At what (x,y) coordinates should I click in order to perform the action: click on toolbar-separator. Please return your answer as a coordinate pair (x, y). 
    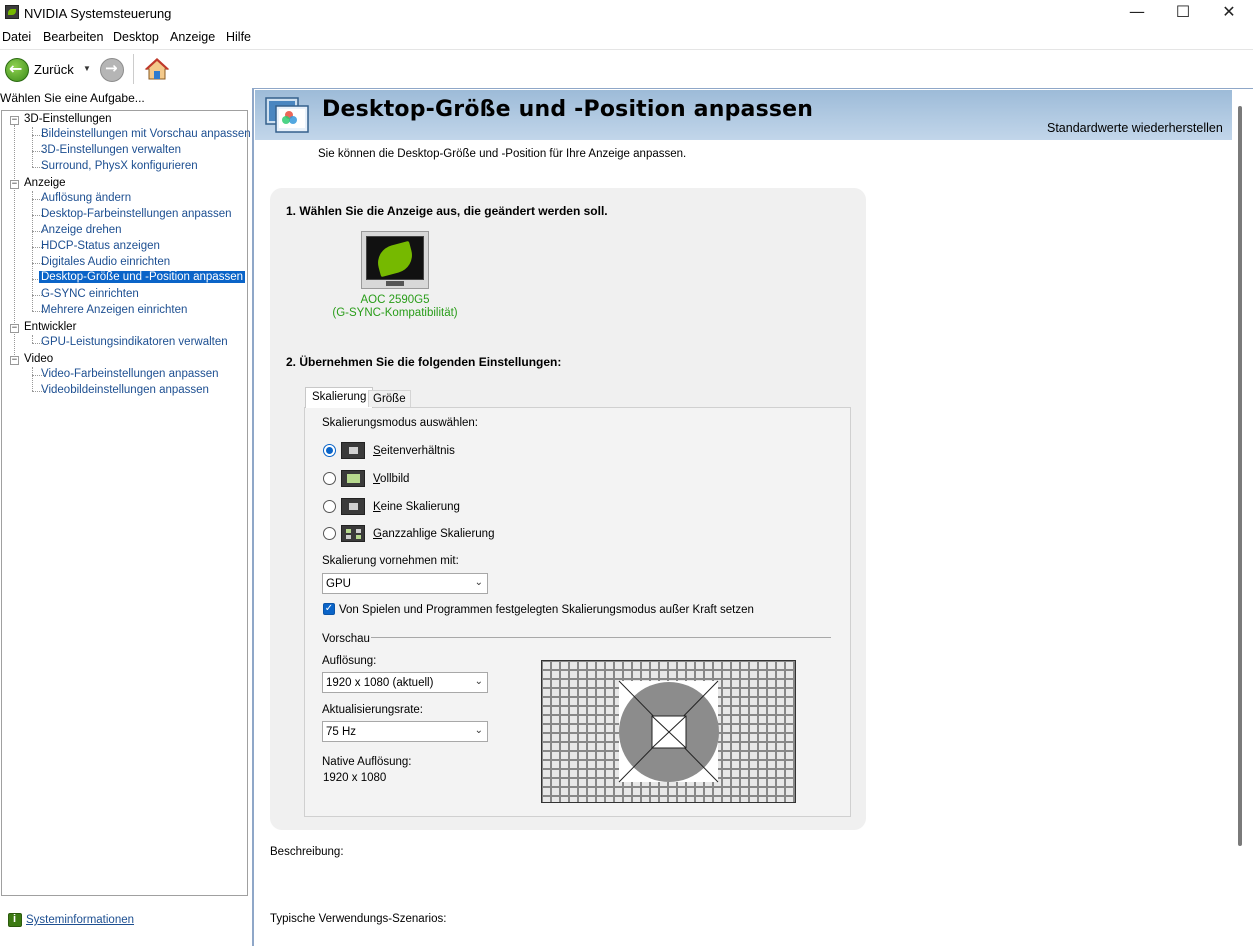
    Looking at the image, I should click on (133, 69).